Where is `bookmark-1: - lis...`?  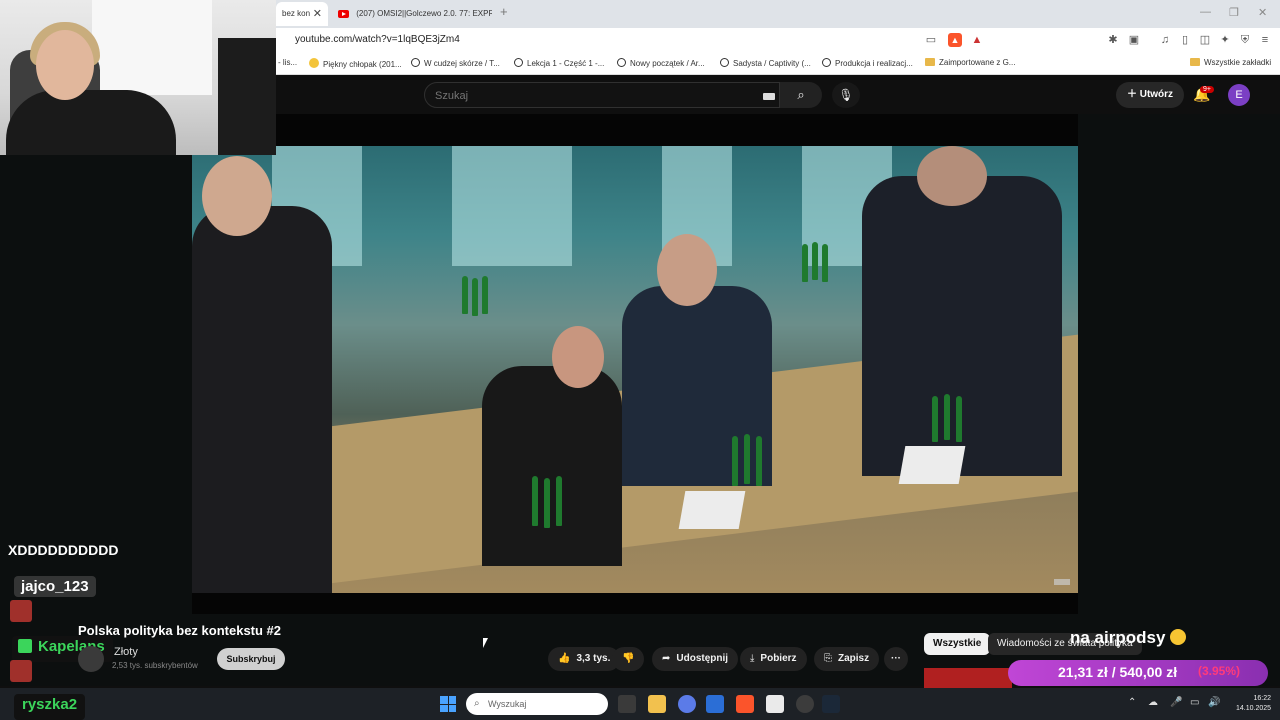
bookmark-1: - lis... is located at coordinates (287, 62).